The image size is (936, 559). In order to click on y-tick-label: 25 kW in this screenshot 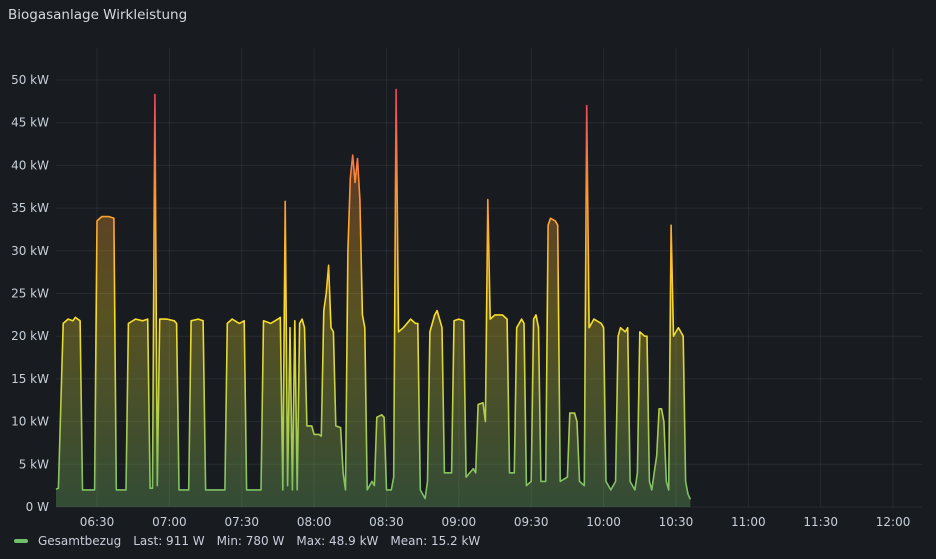, I will do `click(30, 294)`.